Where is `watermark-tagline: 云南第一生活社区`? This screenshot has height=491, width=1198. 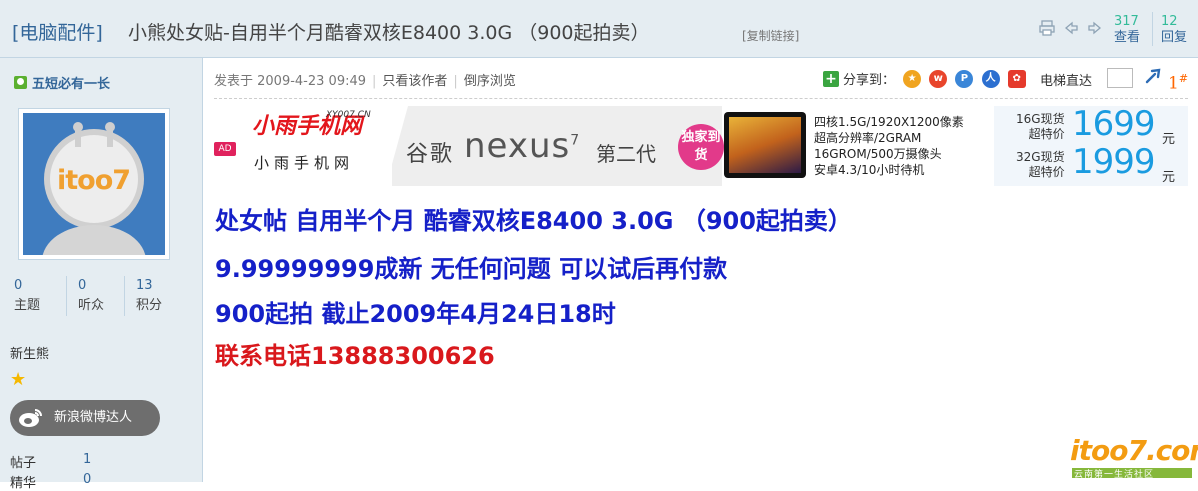 watermark-tagline: 云南第一生活社区 is located at coordinates (1114, 475).